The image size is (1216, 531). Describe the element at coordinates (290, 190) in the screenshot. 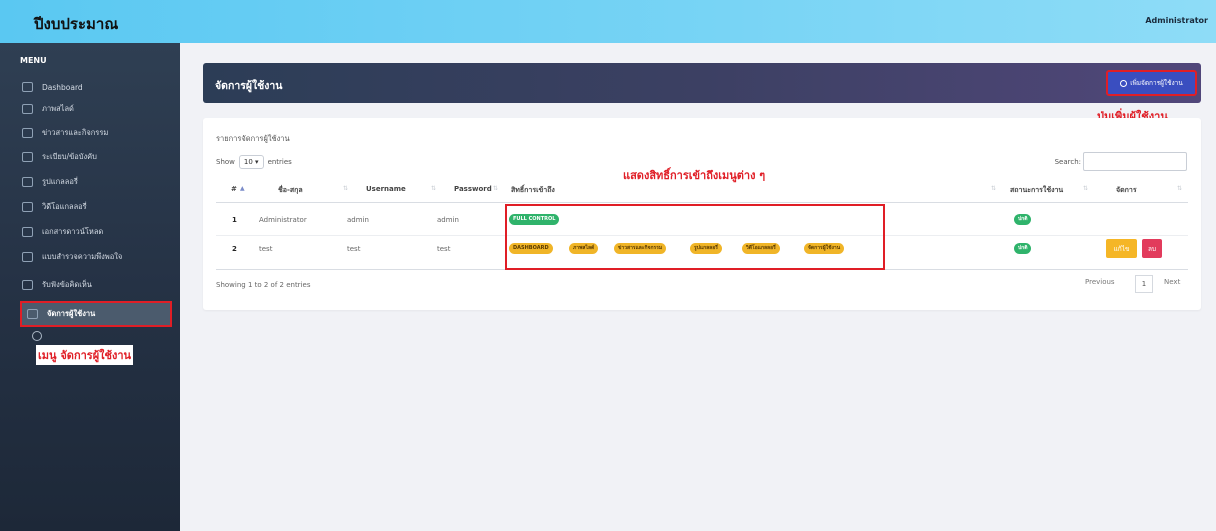

I see `col-header-name: ชื่อ-สกุล` at that location.